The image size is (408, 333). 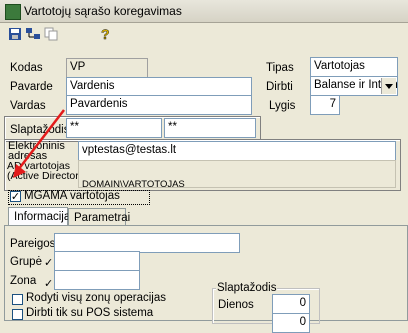 I want to click on pareigos-label: Pareigos, so click(x=33, y=244).